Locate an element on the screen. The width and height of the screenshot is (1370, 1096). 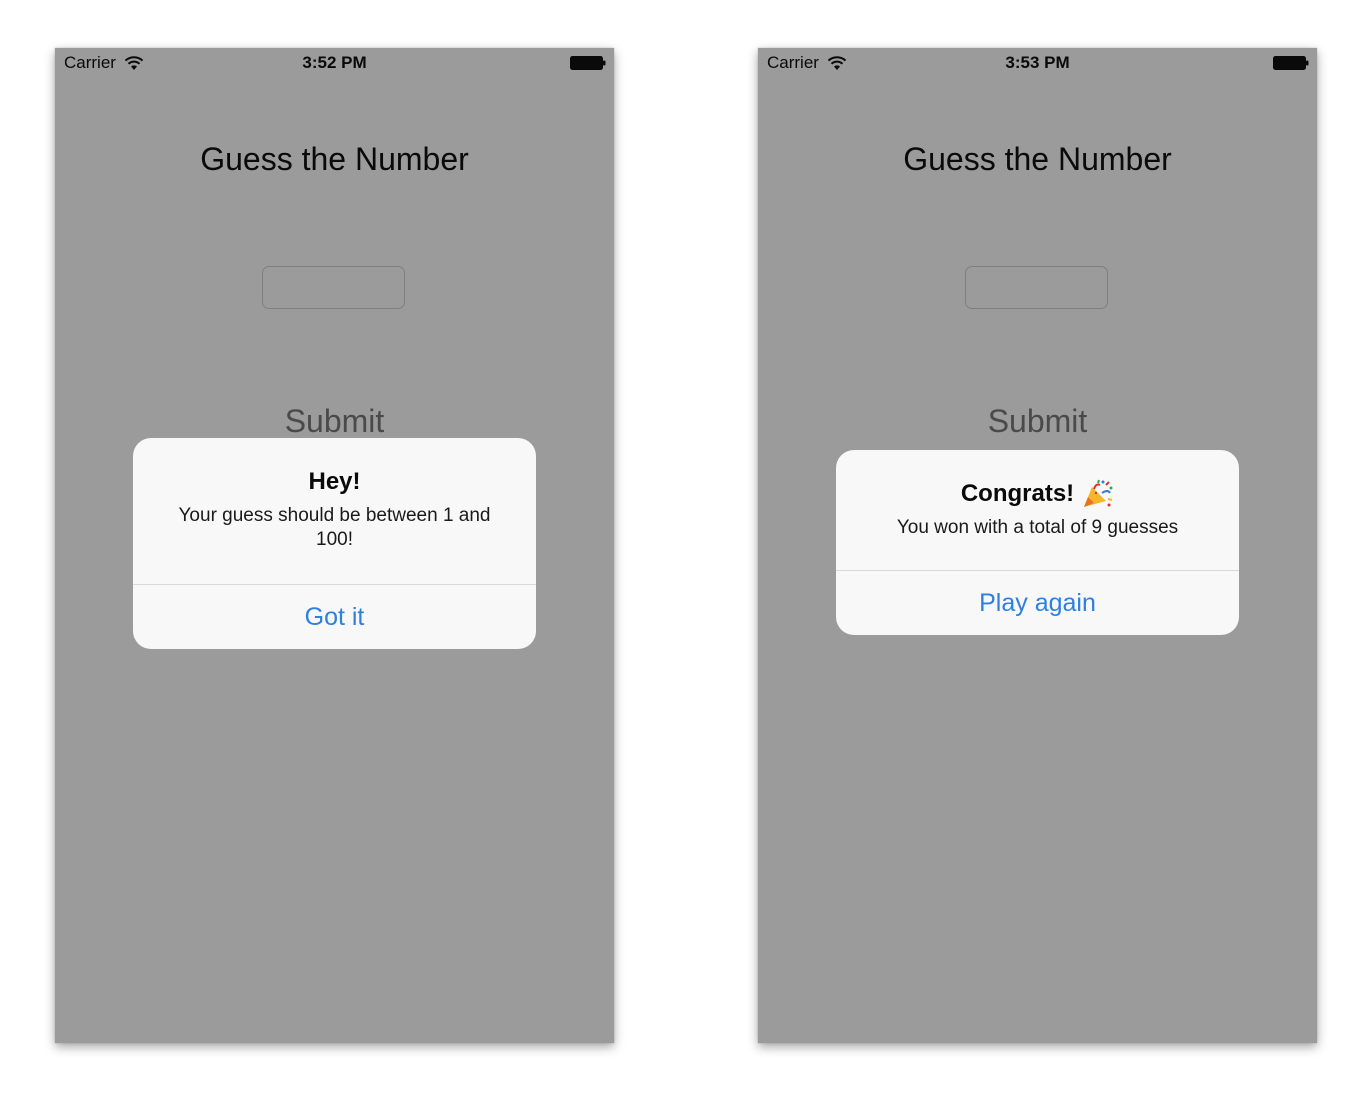
alert-message: Your guess should be between 1 and 100! is located at coordinates (334, 527).